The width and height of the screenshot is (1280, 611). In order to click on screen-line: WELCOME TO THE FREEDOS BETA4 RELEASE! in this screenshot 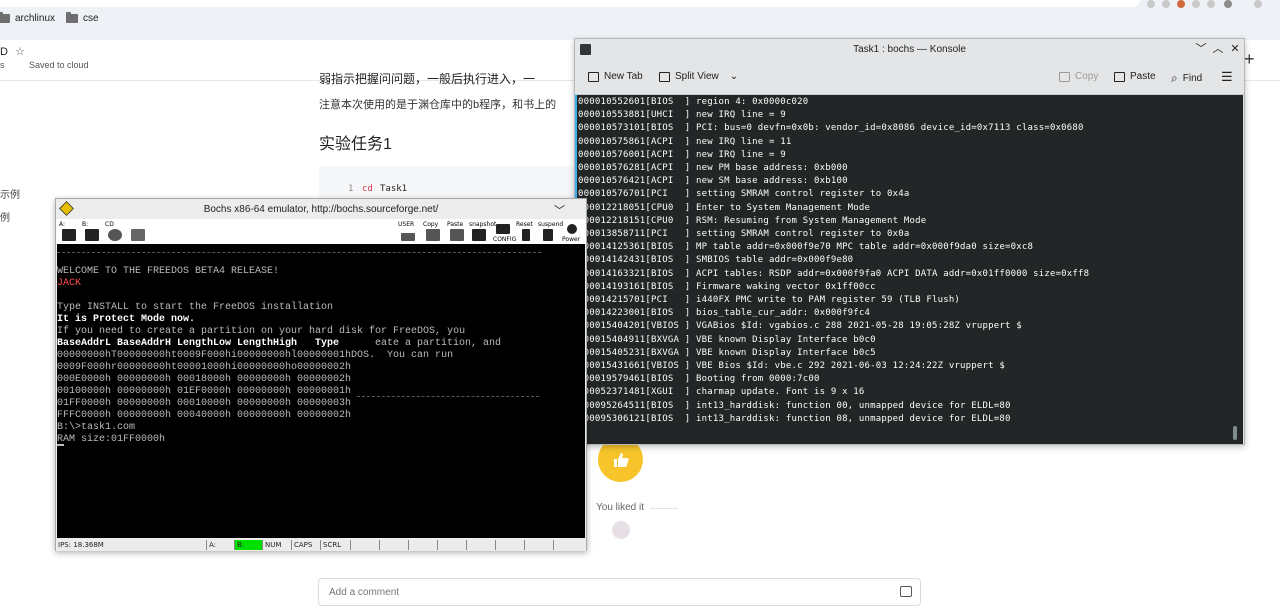, I will do `click(168, 271)`.